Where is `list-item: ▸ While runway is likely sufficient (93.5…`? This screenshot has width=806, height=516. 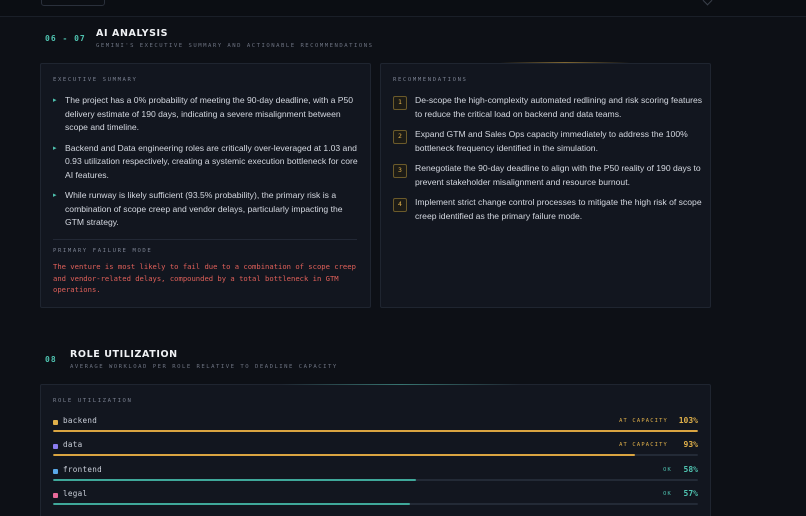
list-item: ▸ While runway is likely sufficient (93.5… is located at coordinates (198, 208).